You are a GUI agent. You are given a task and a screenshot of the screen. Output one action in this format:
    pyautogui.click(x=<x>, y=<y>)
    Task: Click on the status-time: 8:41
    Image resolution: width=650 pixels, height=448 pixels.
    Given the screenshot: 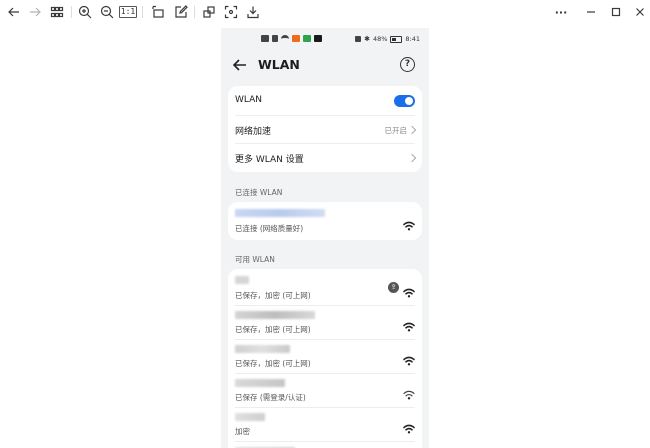 What is the action you would take?
    pyautogui.click(x=412, y=39)
    